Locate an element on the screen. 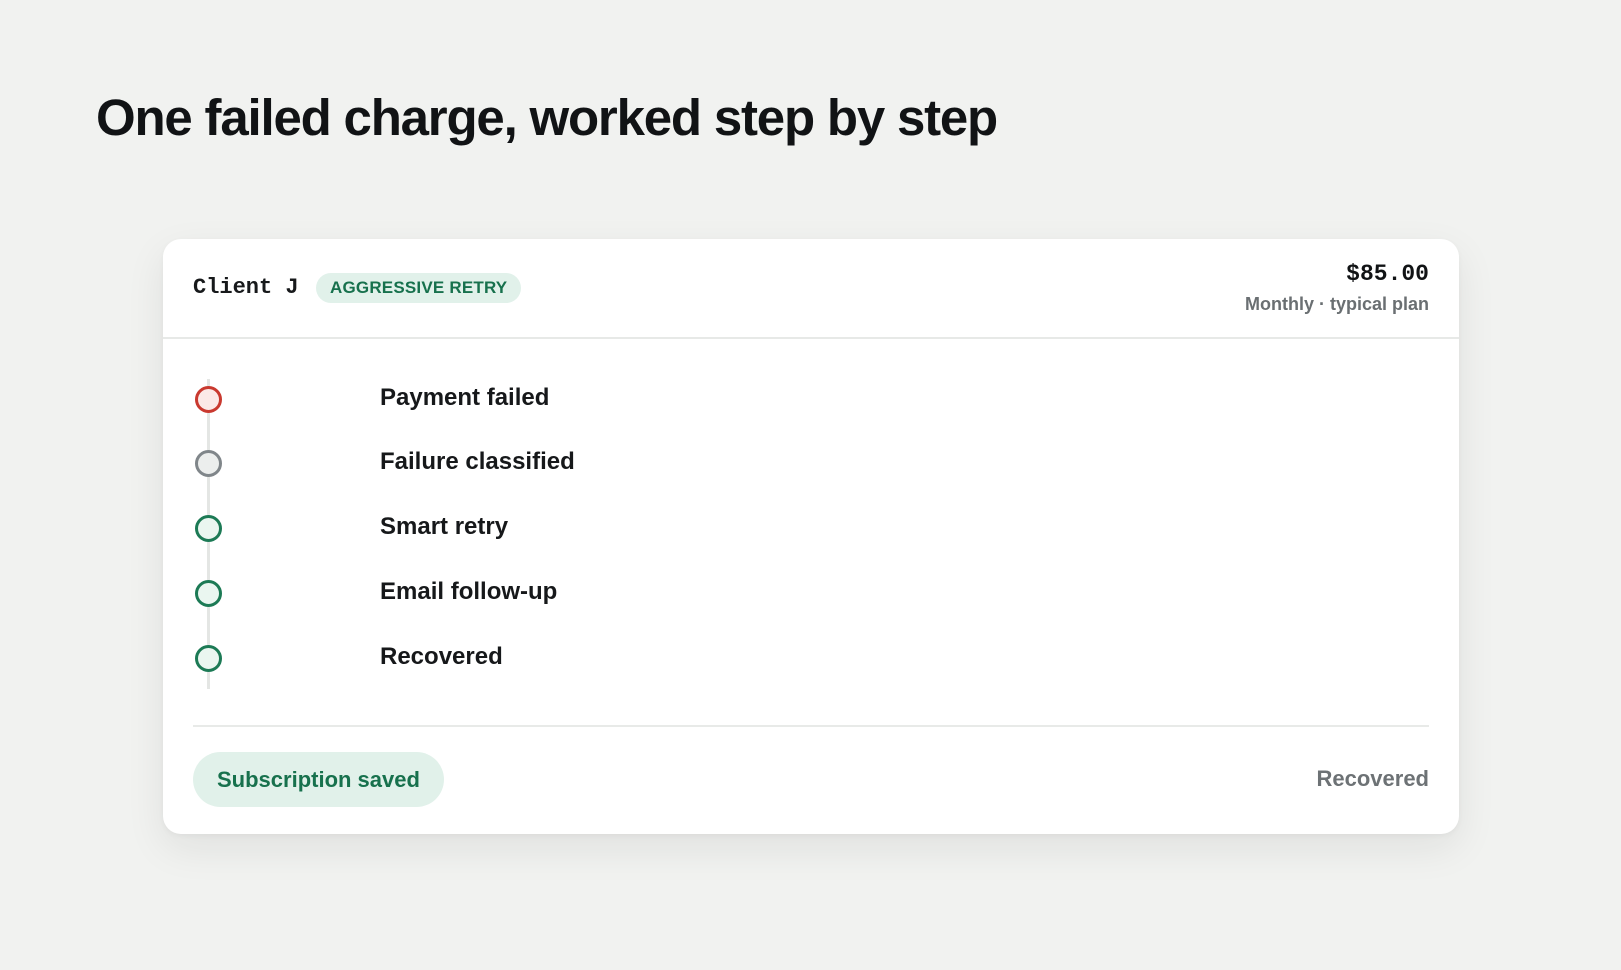 This screenshot has height=970, width=1621. timeline-step-payment-failed: Payment failed is located at coordinates (811, 399).